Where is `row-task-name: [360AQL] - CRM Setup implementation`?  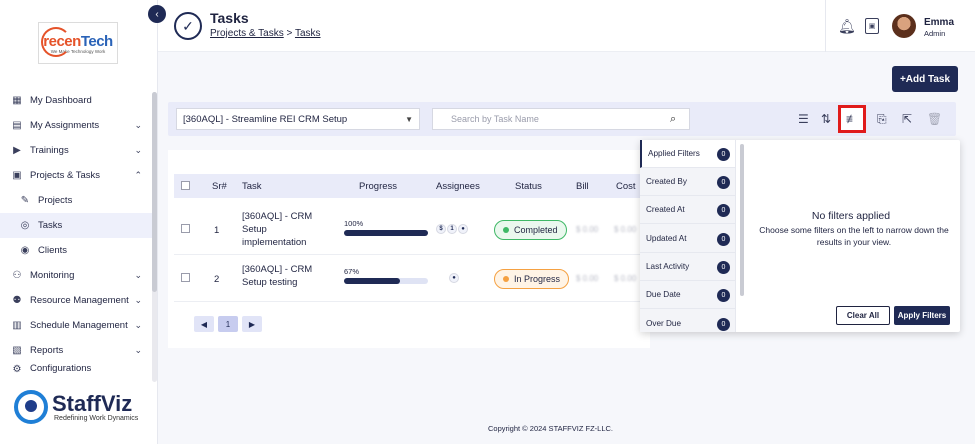 row-task-name: [360AQL] - CRM Setup implementation is located at coordinates (282, 229).